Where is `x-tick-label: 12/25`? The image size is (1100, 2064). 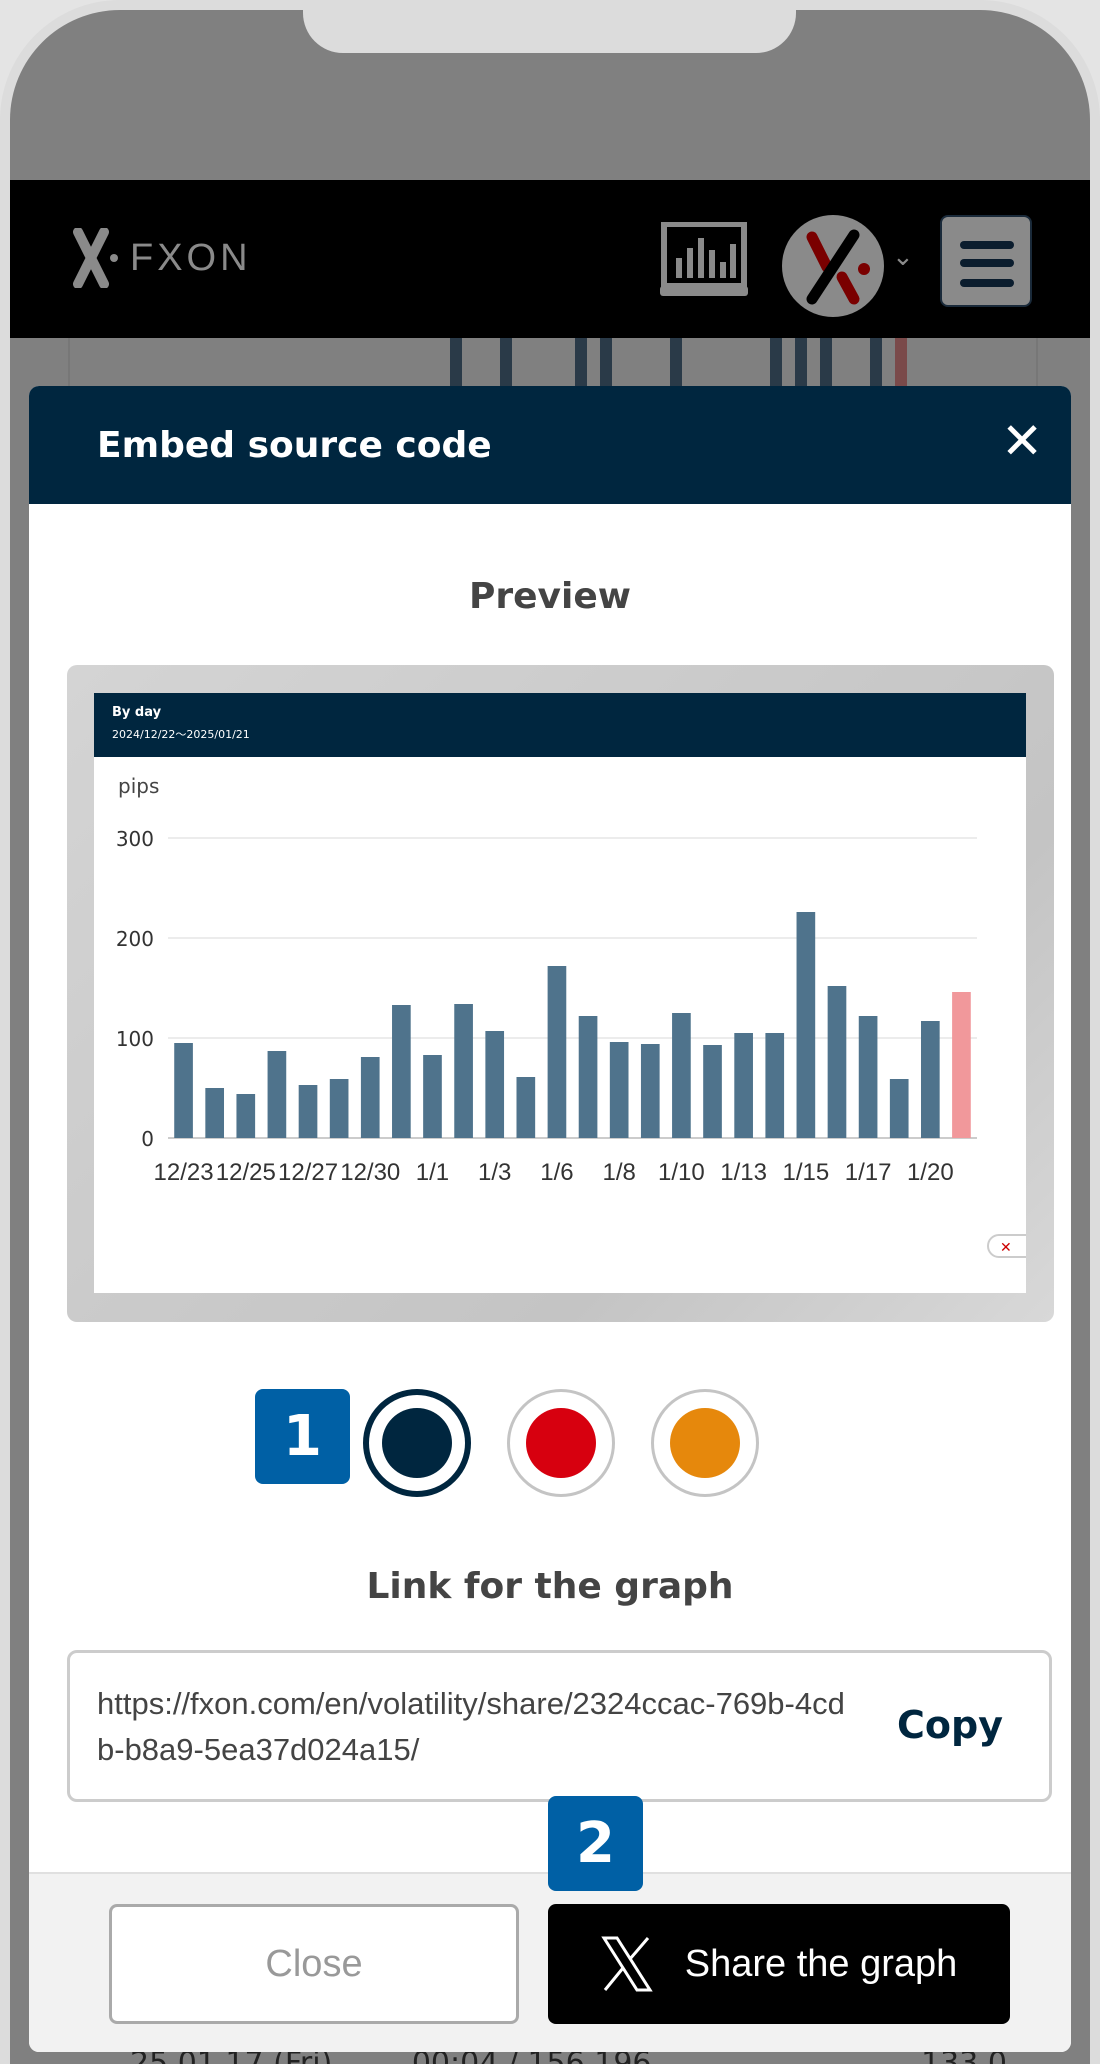 x-tick-label: 12/25 is located at coordinates (246, 1172).